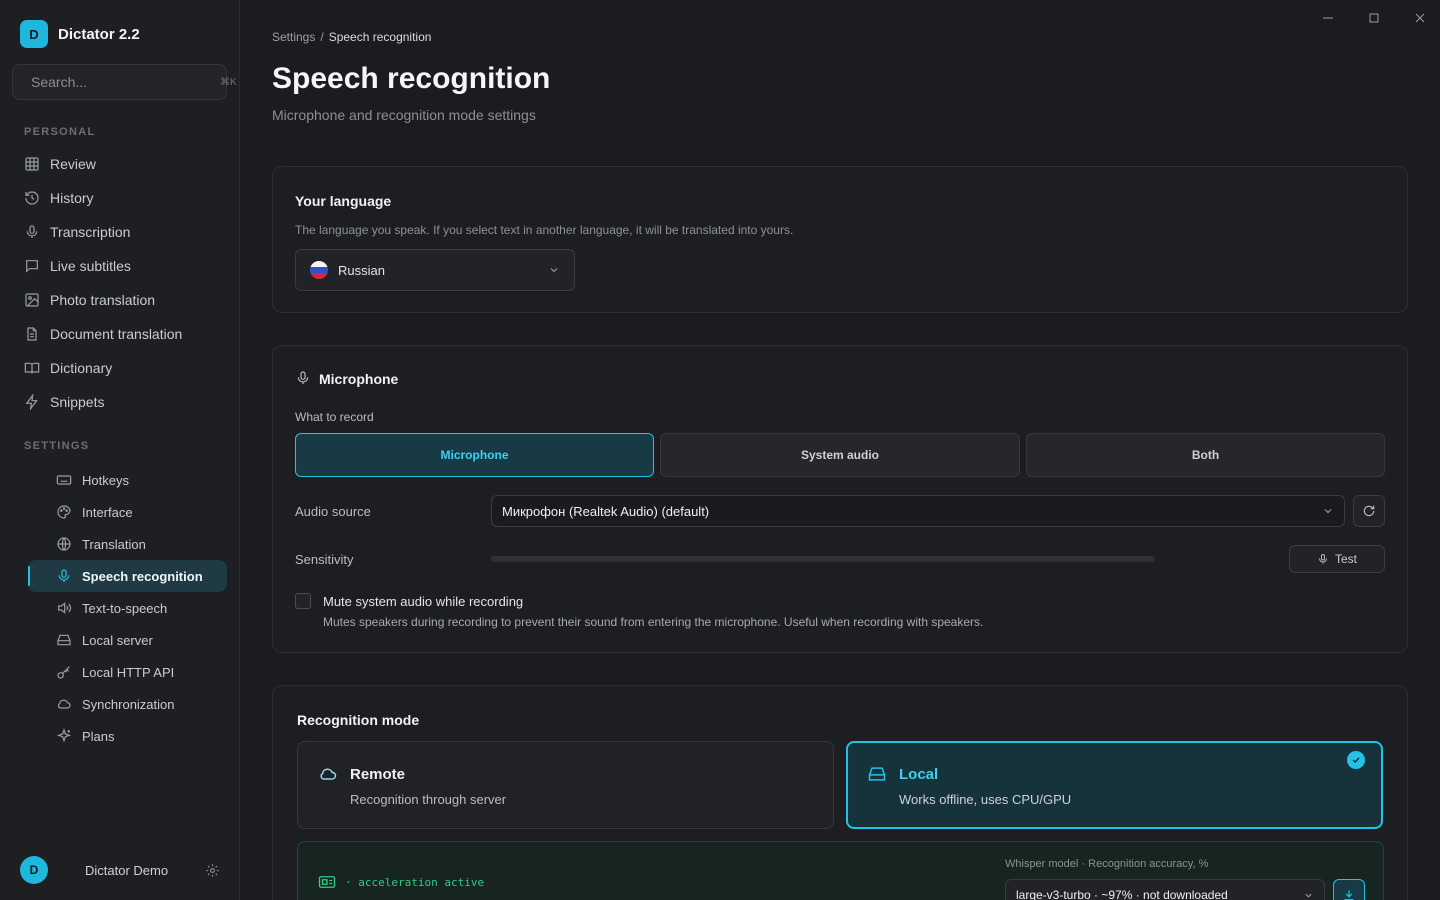  What do you see at coordinates (142, 576) in the screenshot?
I see `sidebar-item-label: Speech recognition` at bounding box center [142, 576].